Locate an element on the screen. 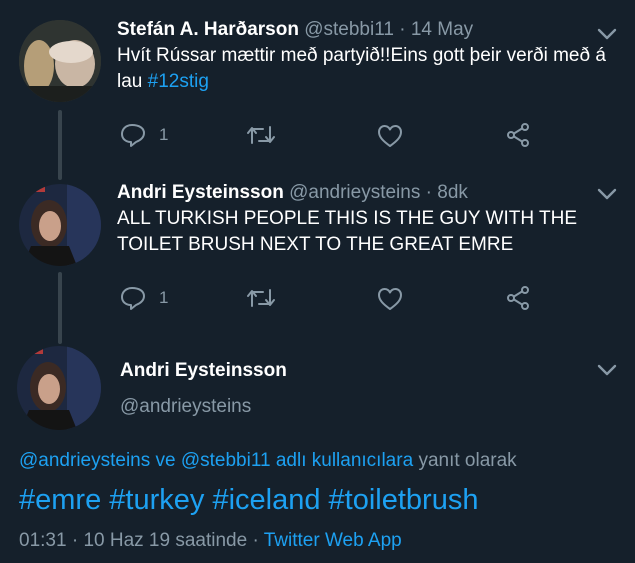 The width and height of the screenshot is (635, 563). hashtag-link: #iceland is located at coordinates (266, 500).